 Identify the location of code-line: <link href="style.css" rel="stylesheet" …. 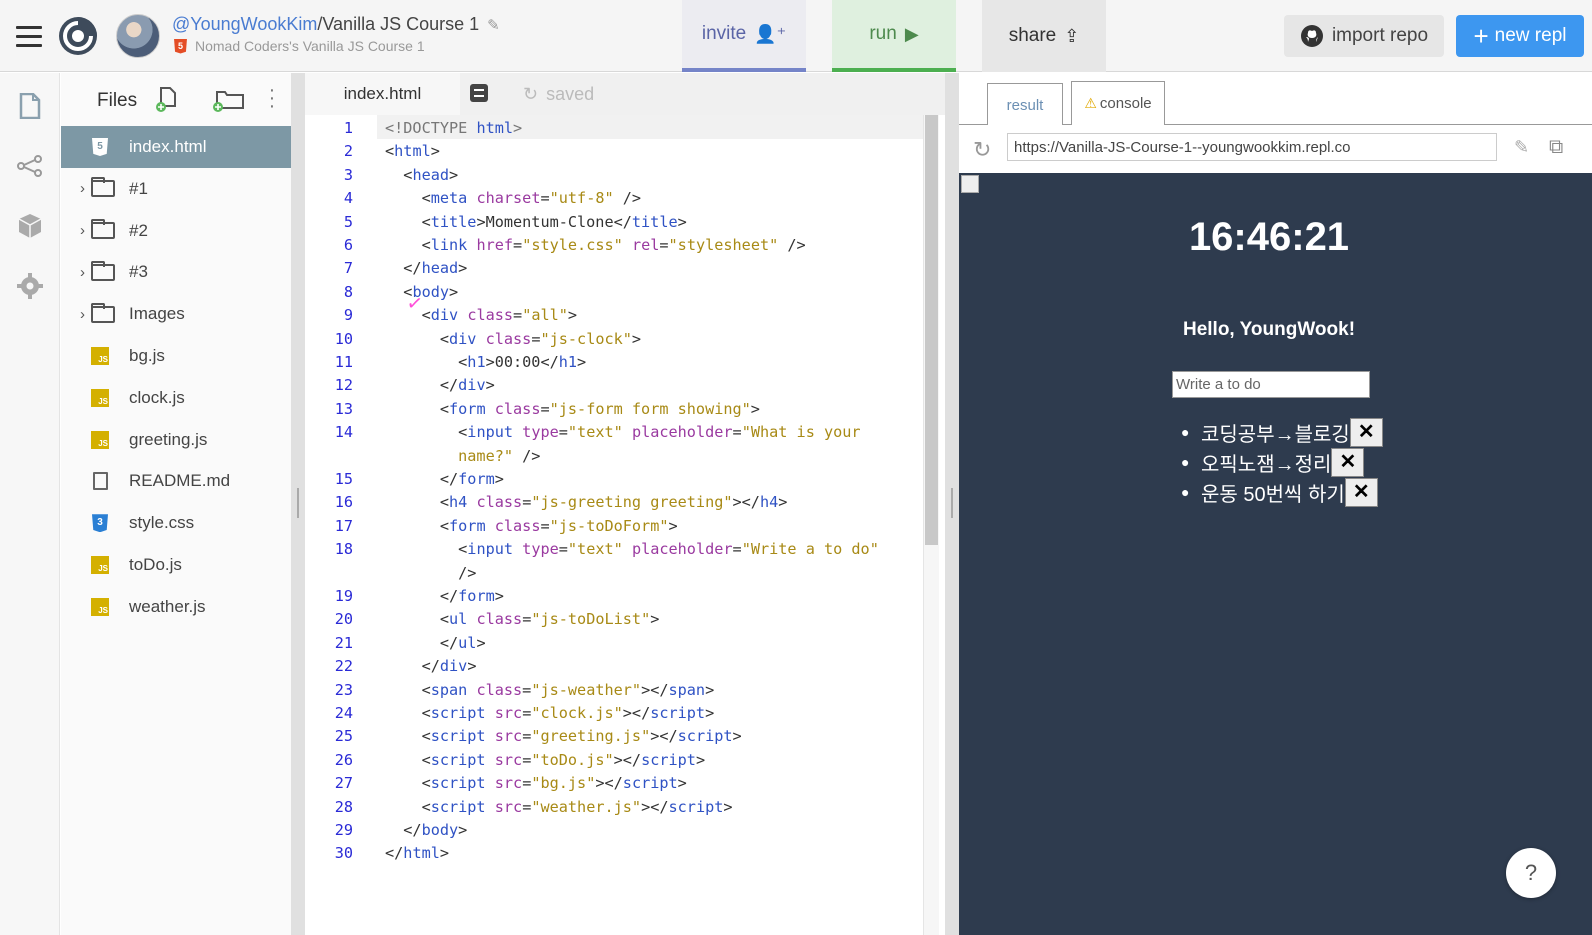
(595, 245).